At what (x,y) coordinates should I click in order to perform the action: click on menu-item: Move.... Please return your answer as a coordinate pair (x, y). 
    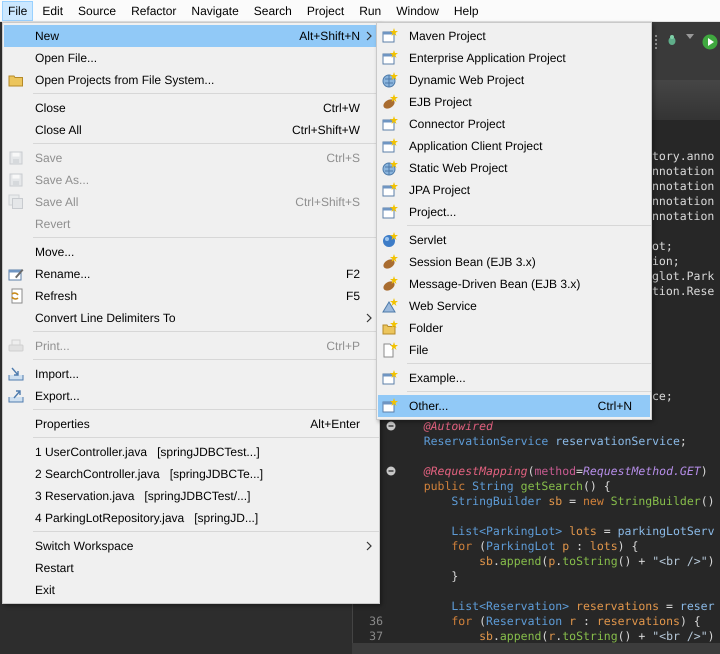
    Looking at the image, I should click on (191, 252).